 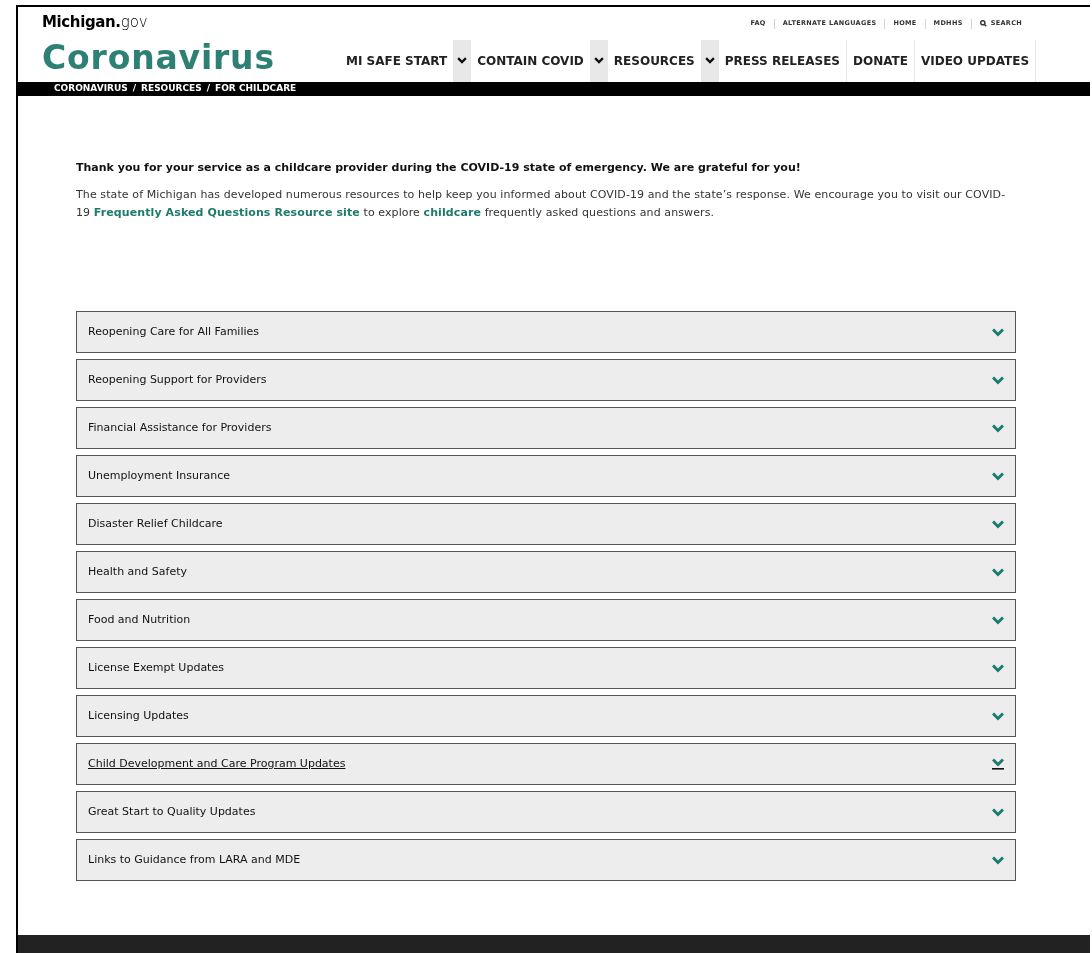 What do you see at coordinates (171, 88) in the screenshot?
I see `breadcrumb-link: RESOURCES` at bounding box center [171, 88].